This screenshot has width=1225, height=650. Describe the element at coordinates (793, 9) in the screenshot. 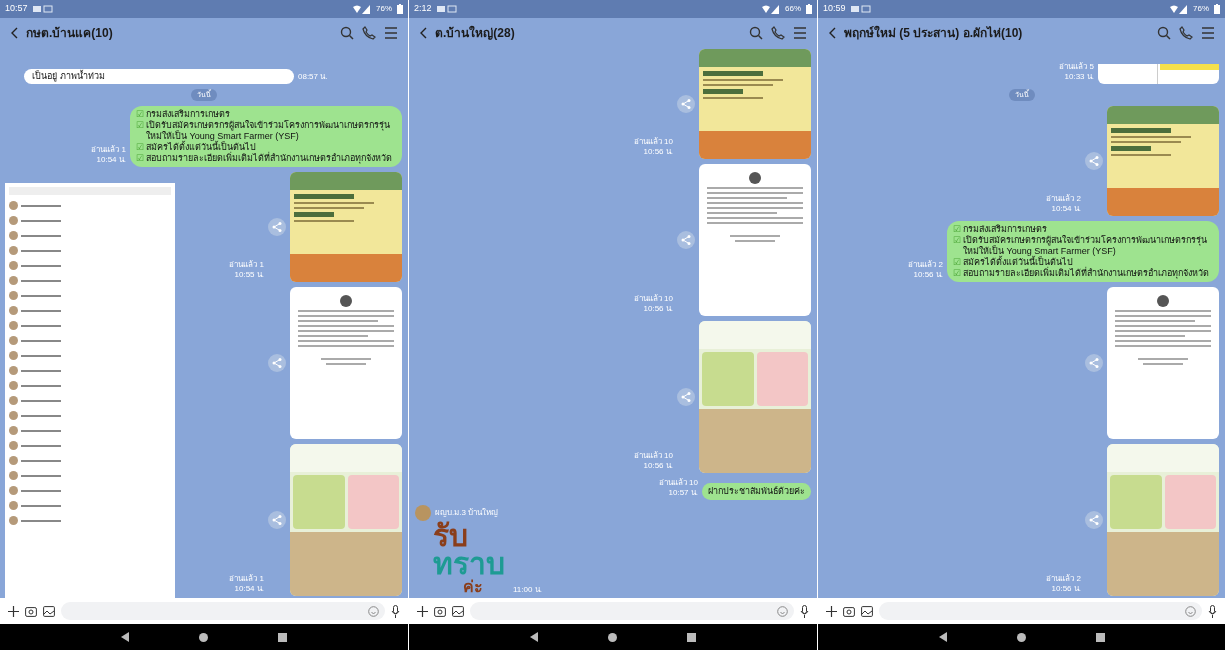

I see `battery-level: 66%` at that location.